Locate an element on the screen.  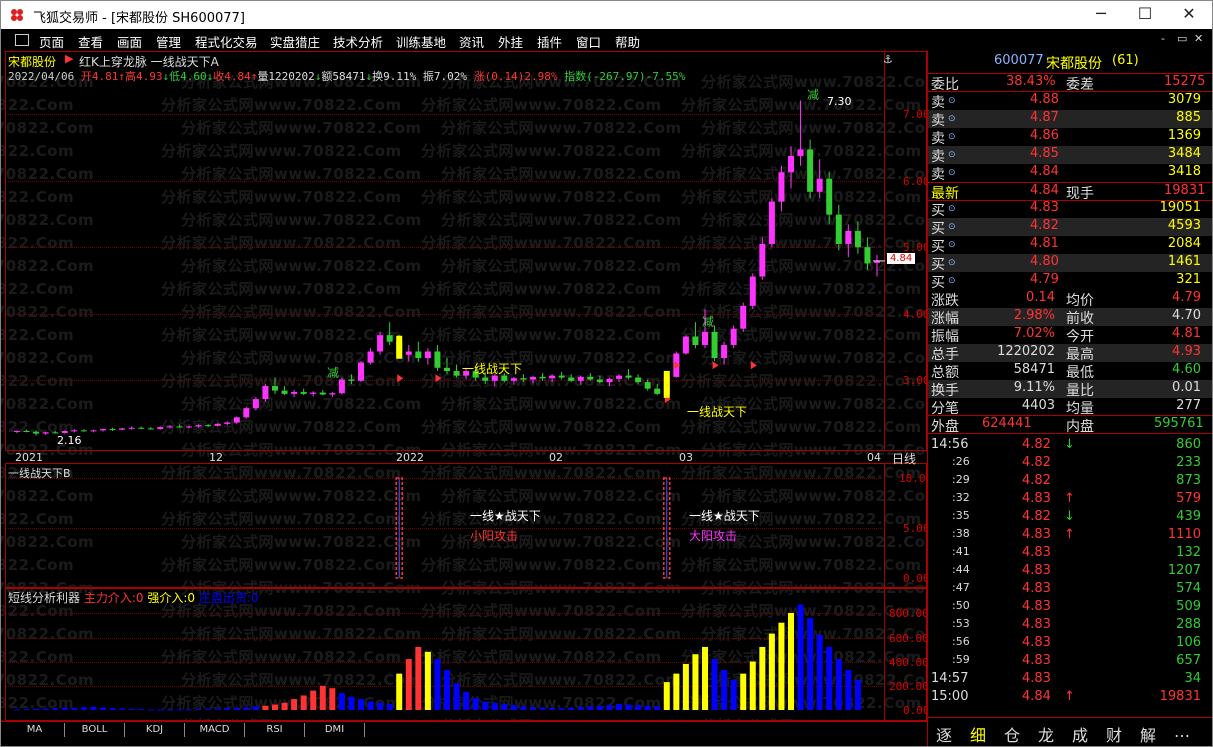
tick-row: :41 4.83 132 is located at coordinates (1070, 554).